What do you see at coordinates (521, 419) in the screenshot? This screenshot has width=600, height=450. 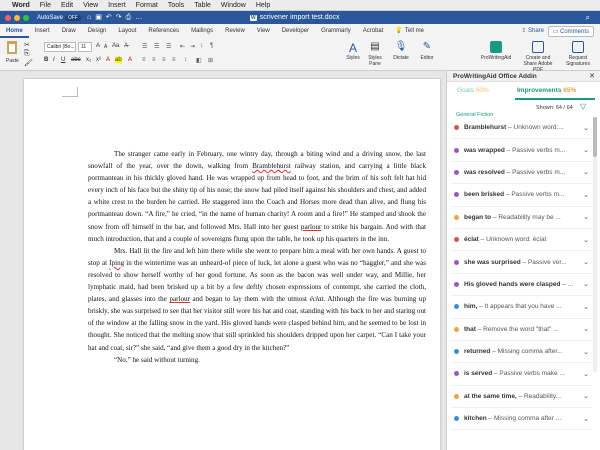 I see `suggestion-item: kitchen – Missing comma after ... ⌄` at bounding box center [521, 419].